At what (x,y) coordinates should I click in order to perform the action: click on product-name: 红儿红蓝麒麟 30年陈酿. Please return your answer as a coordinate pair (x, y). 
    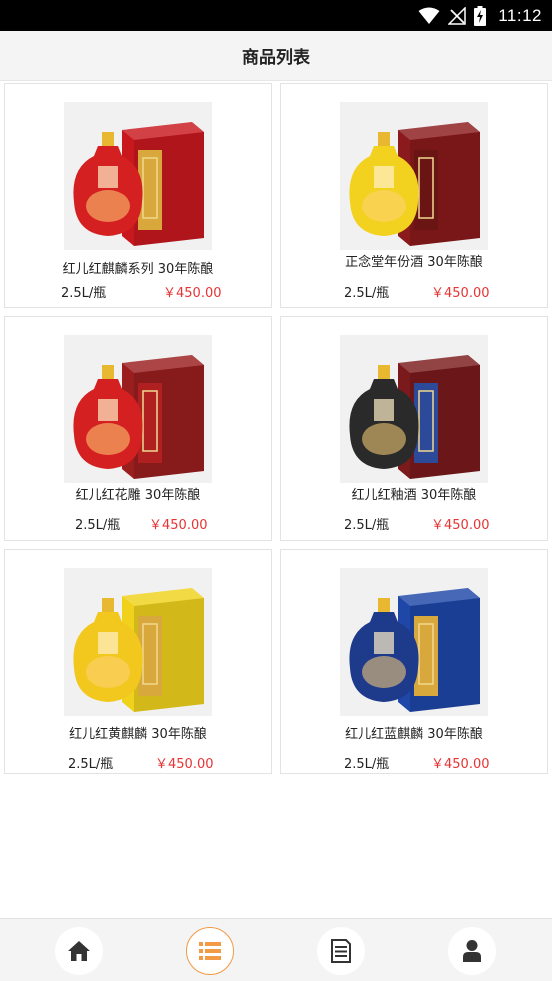
    Looking at the image, I should click on (414, 734).